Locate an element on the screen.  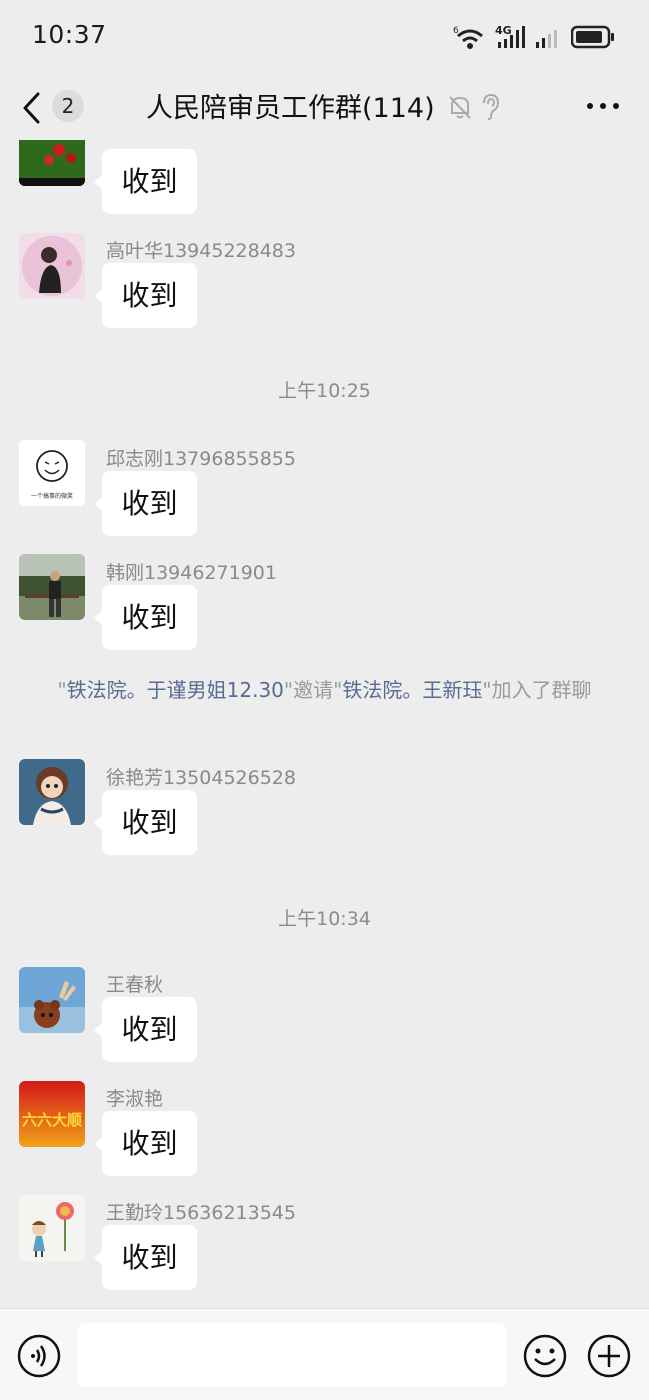
sender-name: 邱志刚13796855855 is located at coordinates (201, 459).